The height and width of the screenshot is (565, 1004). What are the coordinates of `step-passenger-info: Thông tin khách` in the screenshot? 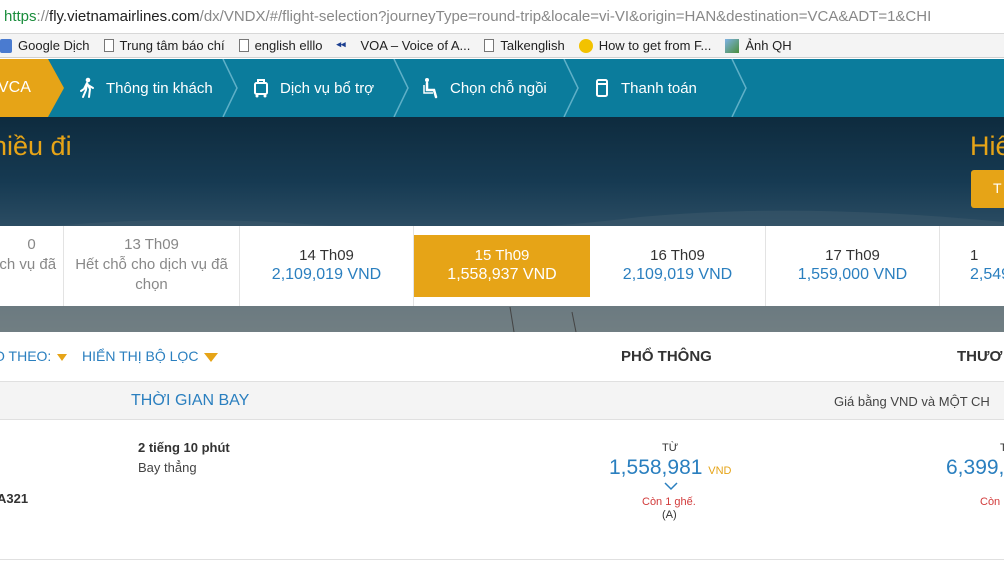 It's located at (145, 88).